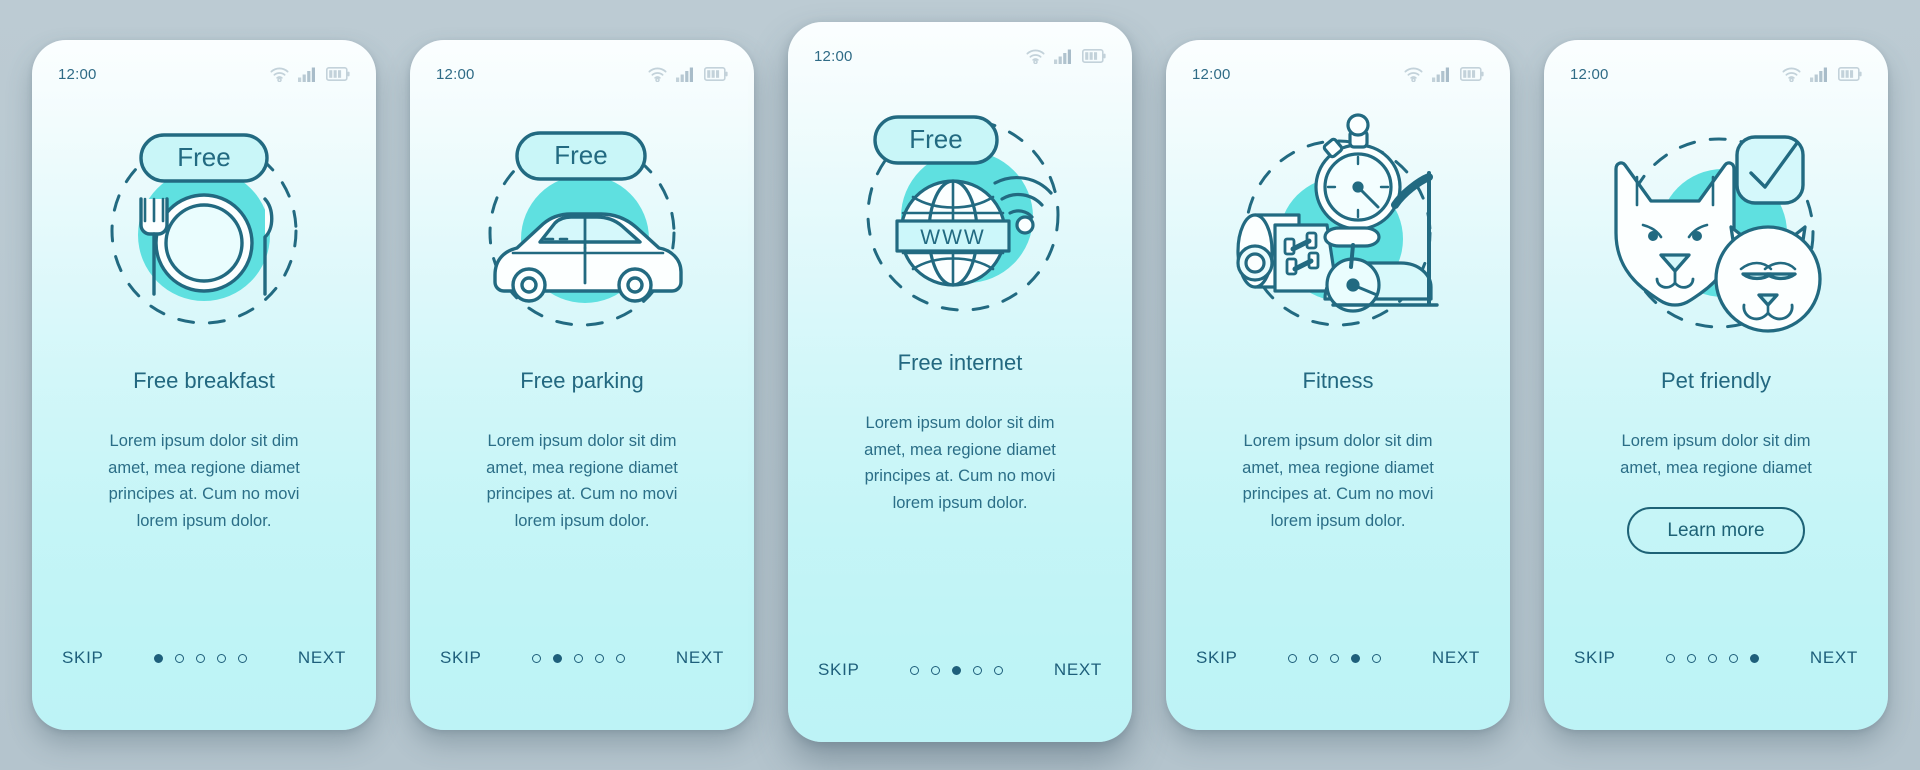 This screenshot has width=1920, height=770. I want to click on screen-title: Fitness, so click(1338, 380).